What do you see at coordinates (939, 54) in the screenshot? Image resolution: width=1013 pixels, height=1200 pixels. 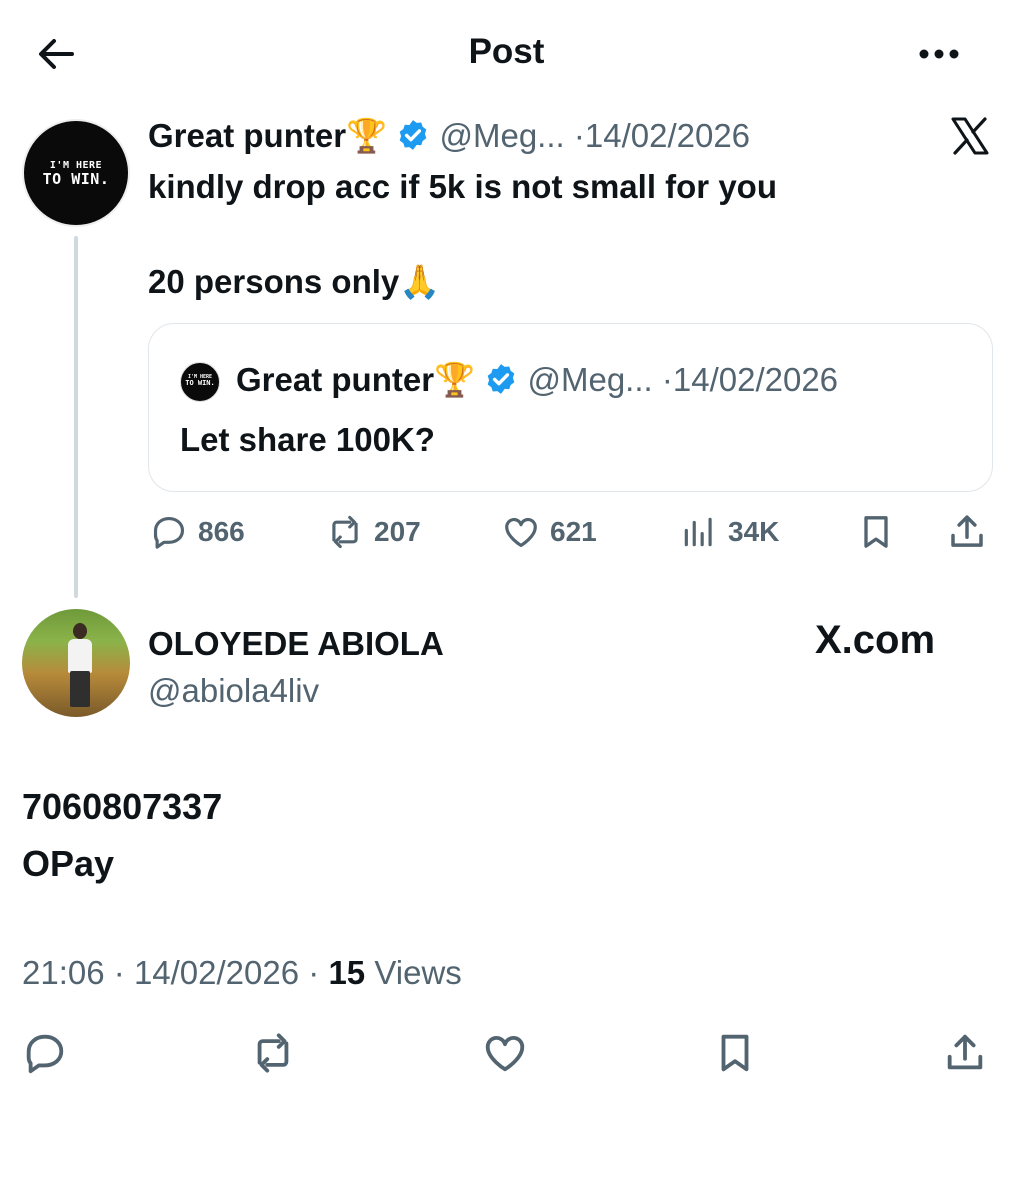 I see `more-options-icon` at bounding box center [939, 54].